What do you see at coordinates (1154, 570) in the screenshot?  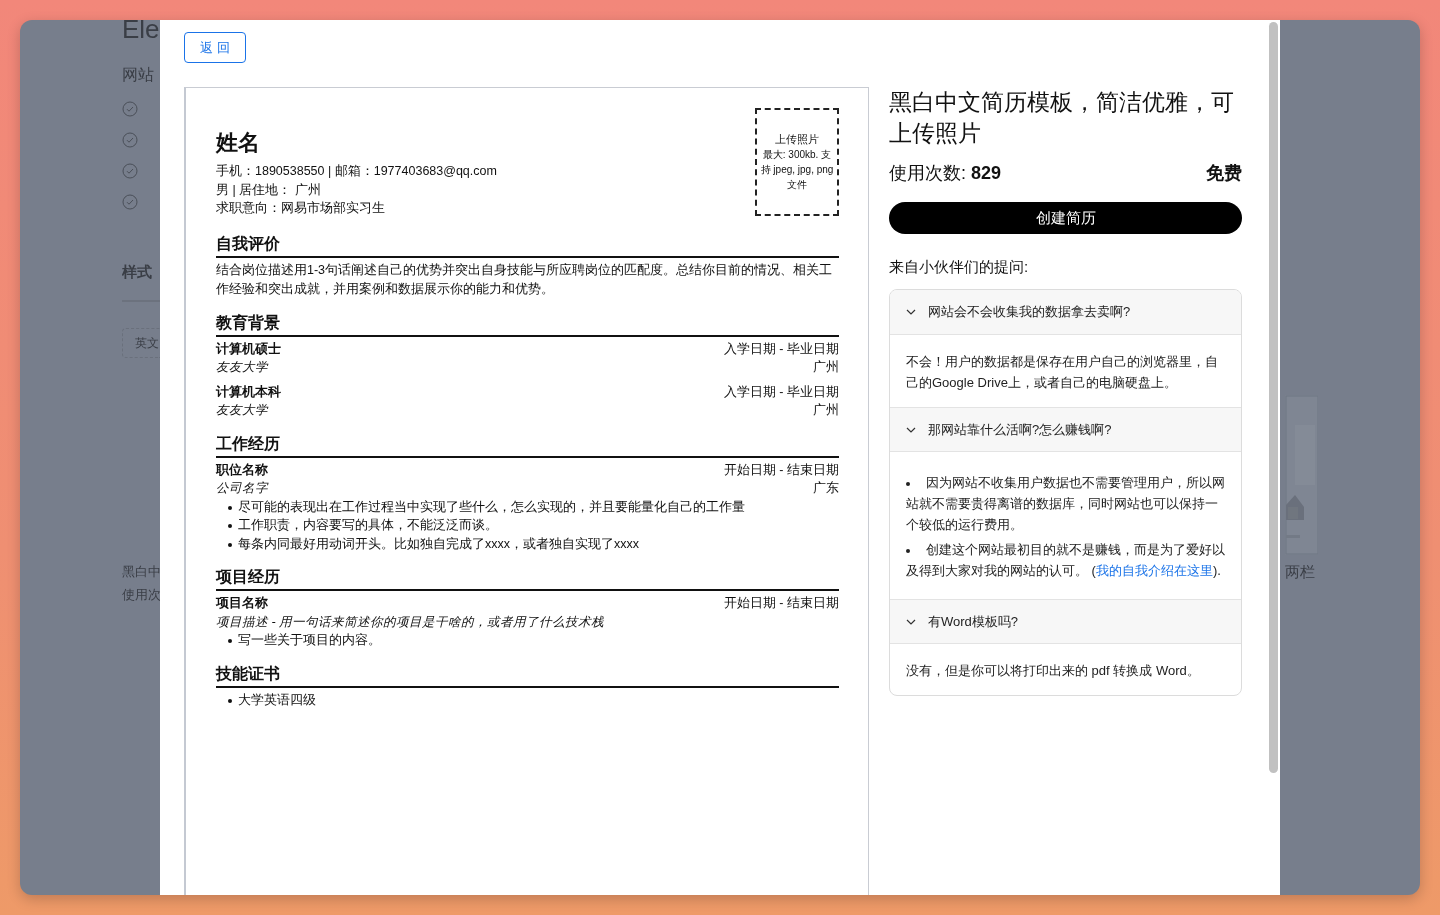 I see `intro-link: 我的自我介绍在这里` at bounding box center [1154, 570].